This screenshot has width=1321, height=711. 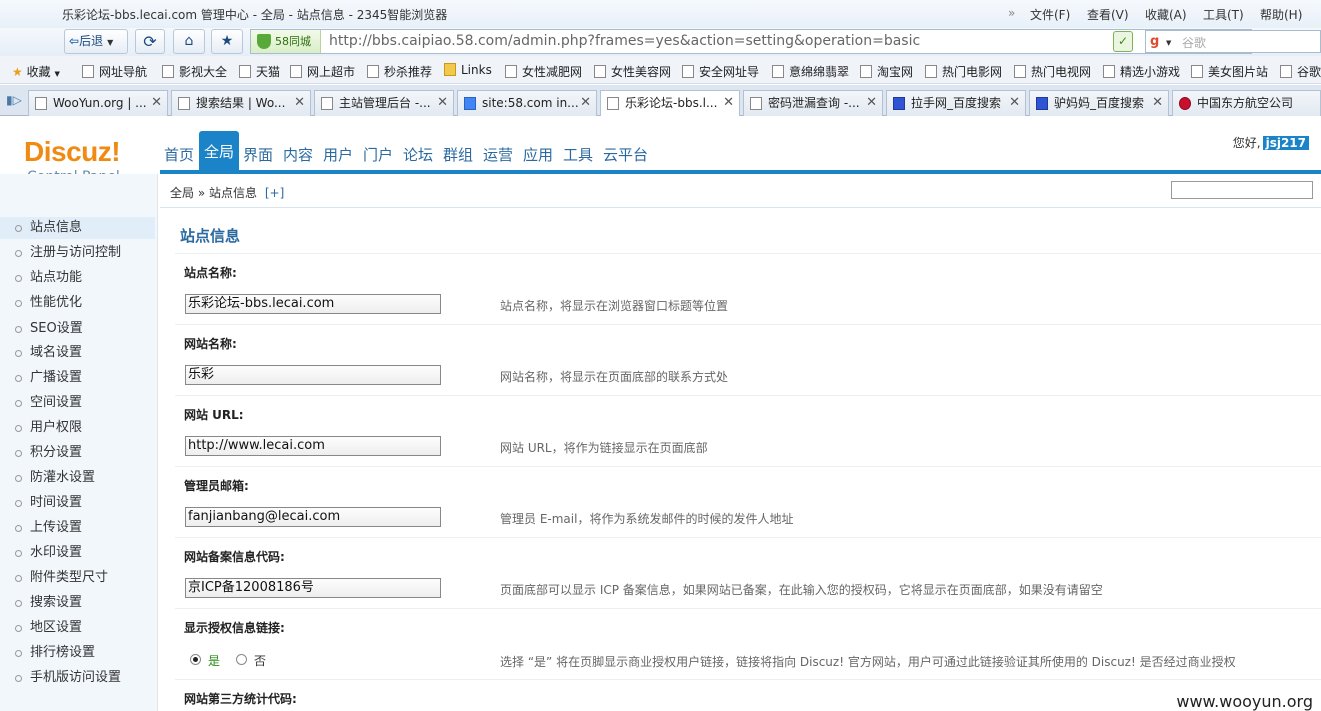 I want to click on bookmark-item: 网址导航, so click(x=114, y=71).